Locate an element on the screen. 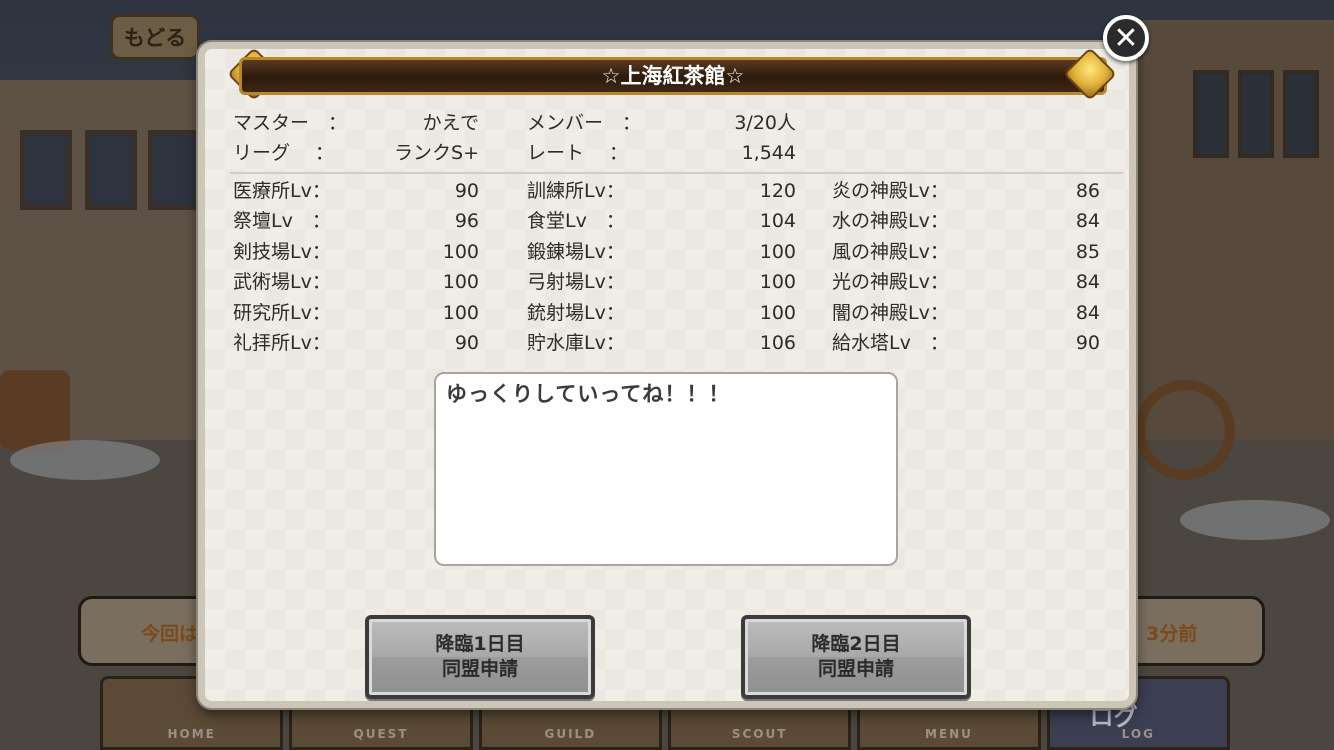 The width and height of the screenshot is (1334, 750). facility-label: 祭壇Lv ： is located at coordinates (282, 221).